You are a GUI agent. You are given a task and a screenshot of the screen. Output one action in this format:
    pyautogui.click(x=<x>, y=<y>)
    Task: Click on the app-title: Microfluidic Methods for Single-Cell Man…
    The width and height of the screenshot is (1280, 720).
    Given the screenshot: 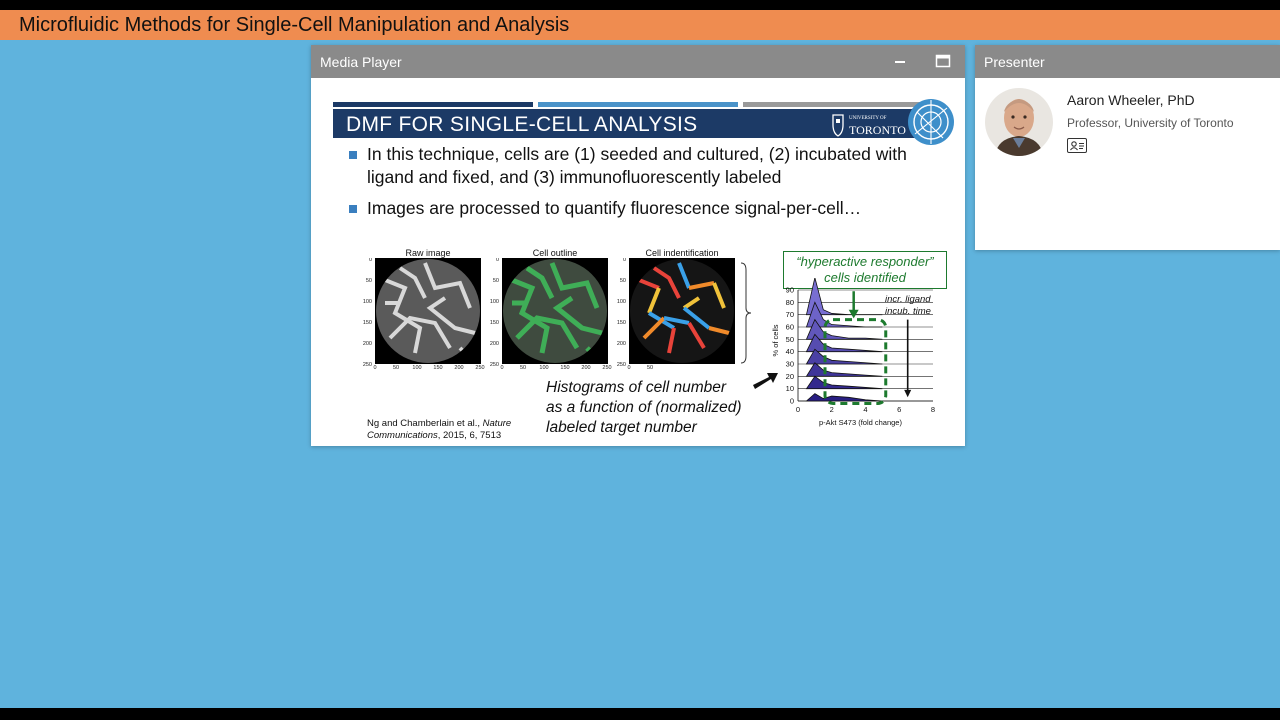 What is the action you would take?
    pyautogui.click(x=294, y=25)
    